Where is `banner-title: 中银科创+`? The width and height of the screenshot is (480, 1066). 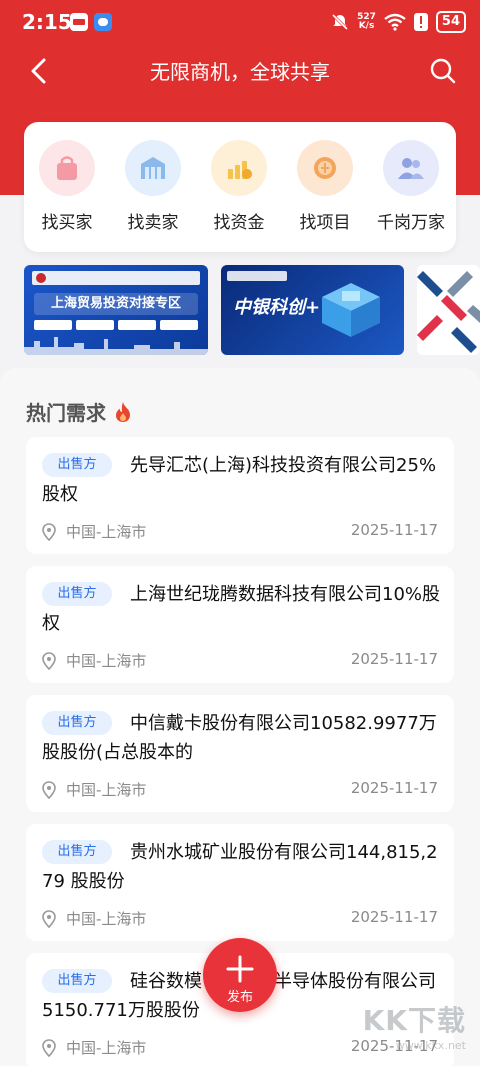
banner-title: 中银科创+ is located at coordinates (277, 307).